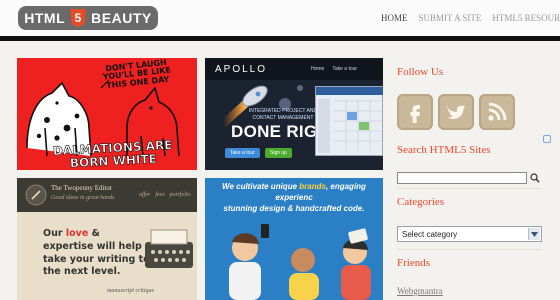 The height and width of the screenshot is (300, 560). Describe the element at coordinates (45, 18) in the screenshot. I see `logo-text-left: HTML` at that location.